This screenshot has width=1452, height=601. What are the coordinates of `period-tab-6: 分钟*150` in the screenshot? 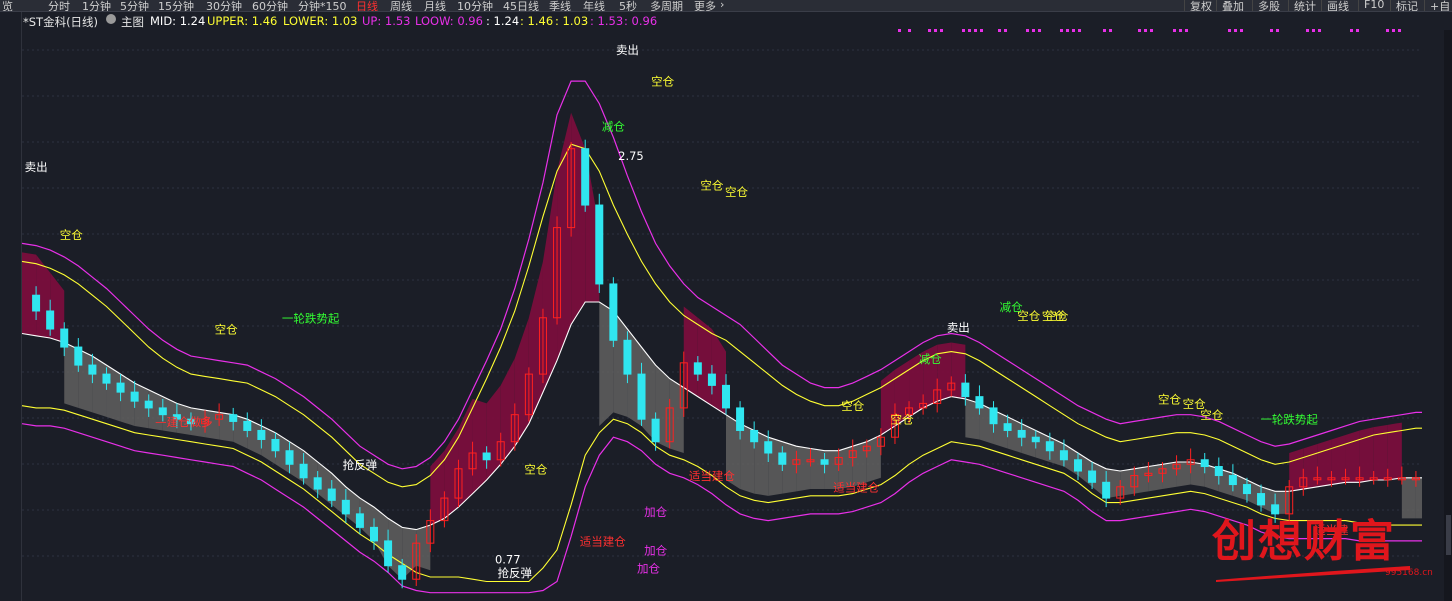 It's located at (322, 5).